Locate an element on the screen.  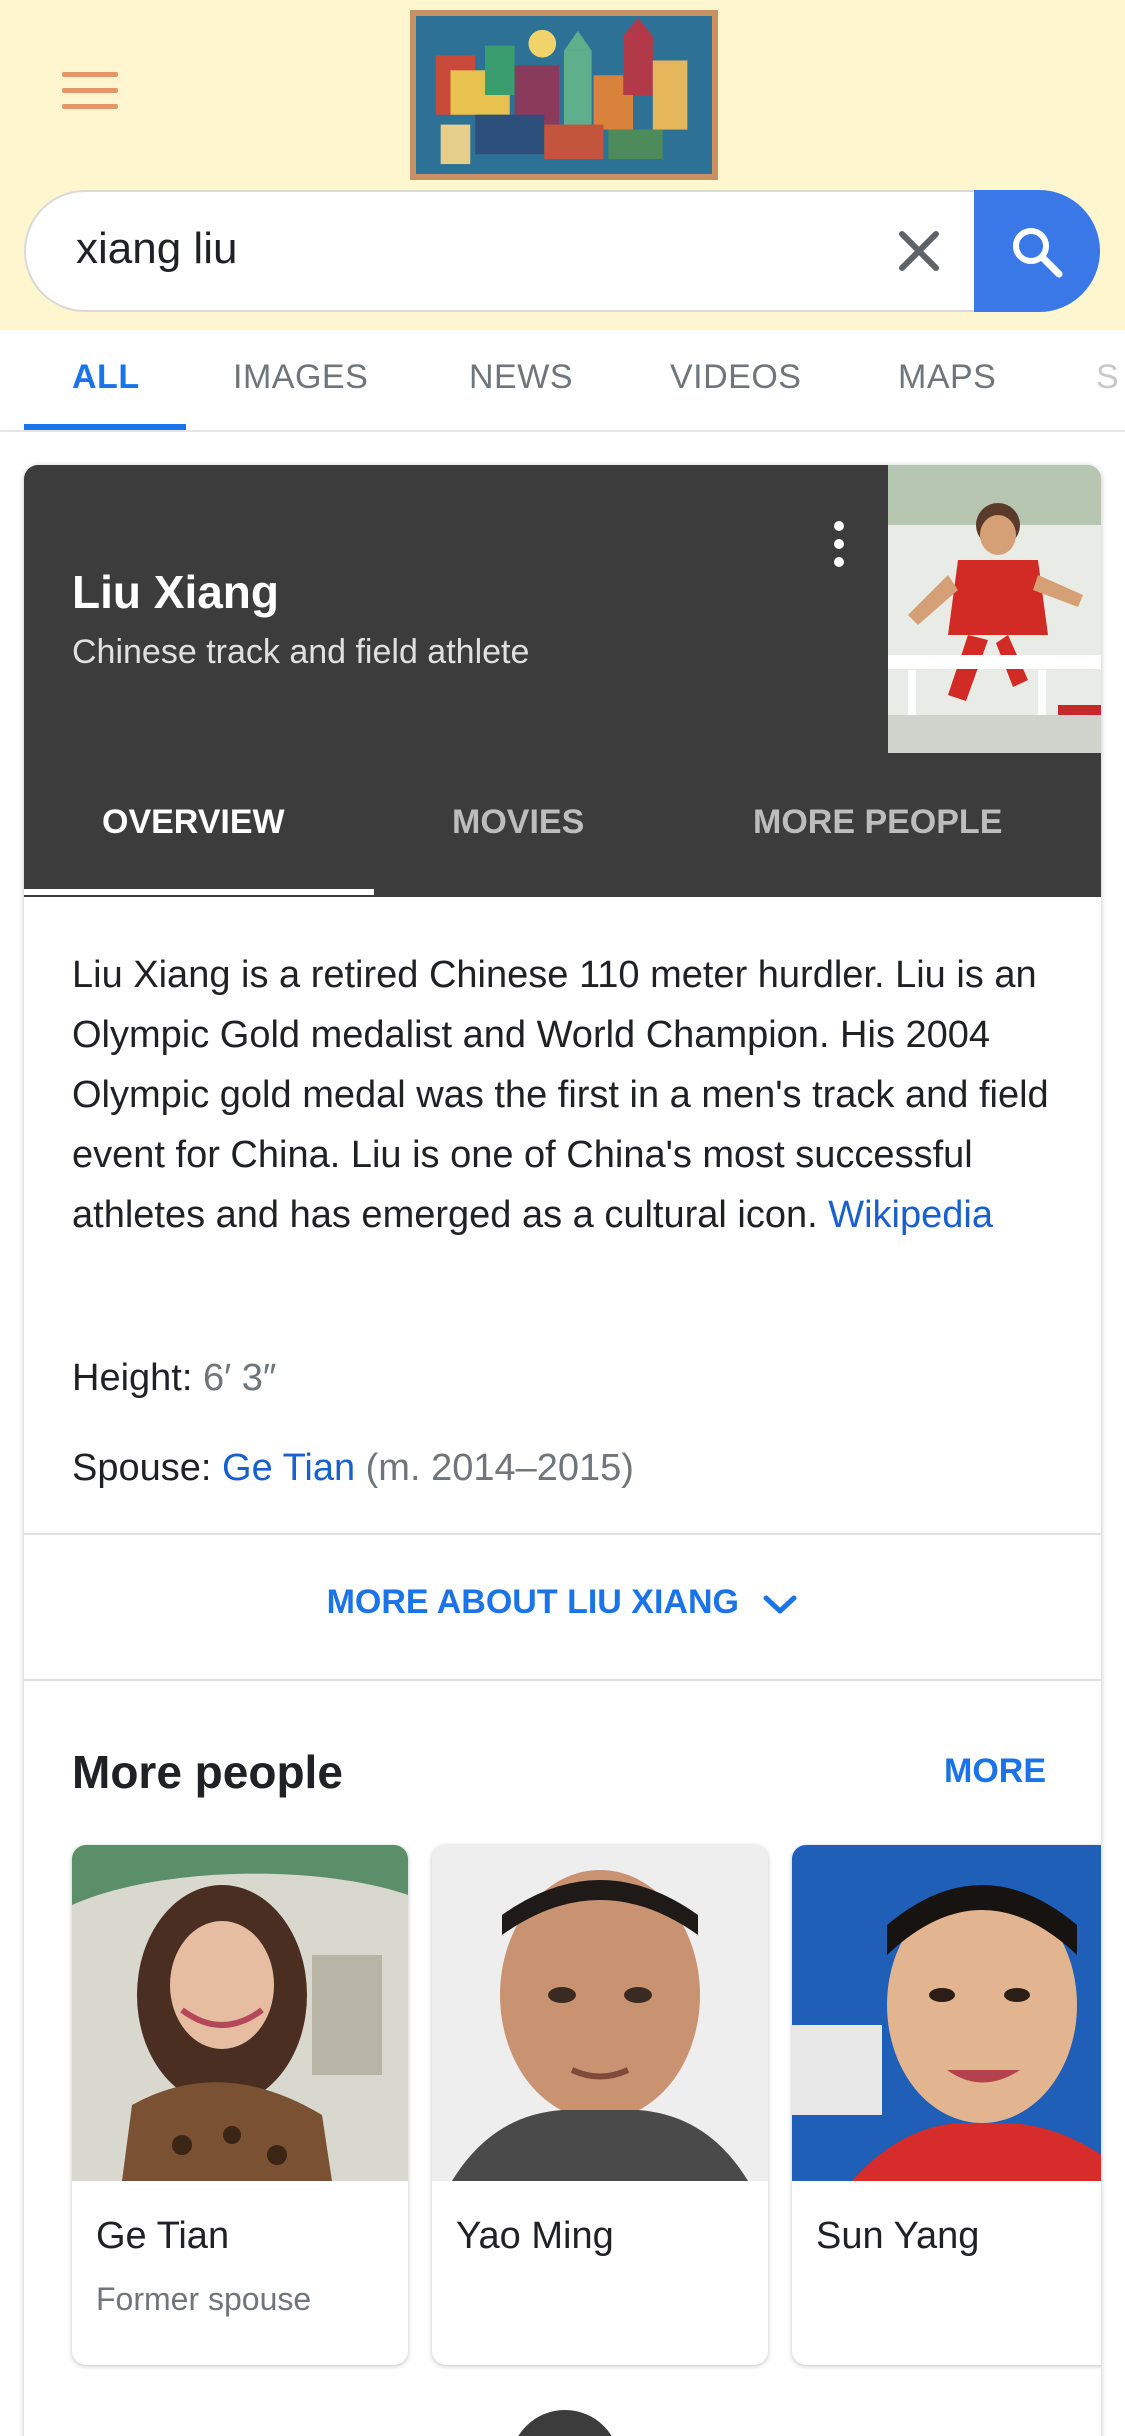
search-button is located at coordinates (1037, 251).